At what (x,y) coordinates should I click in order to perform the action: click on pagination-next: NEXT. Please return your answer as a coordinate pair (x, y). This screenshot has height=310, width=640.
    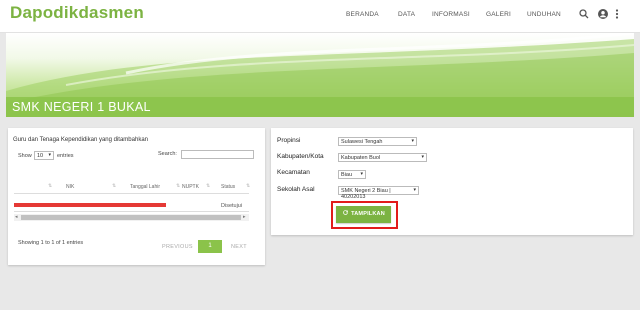
    Looking at the image, I should click on (239, 247).